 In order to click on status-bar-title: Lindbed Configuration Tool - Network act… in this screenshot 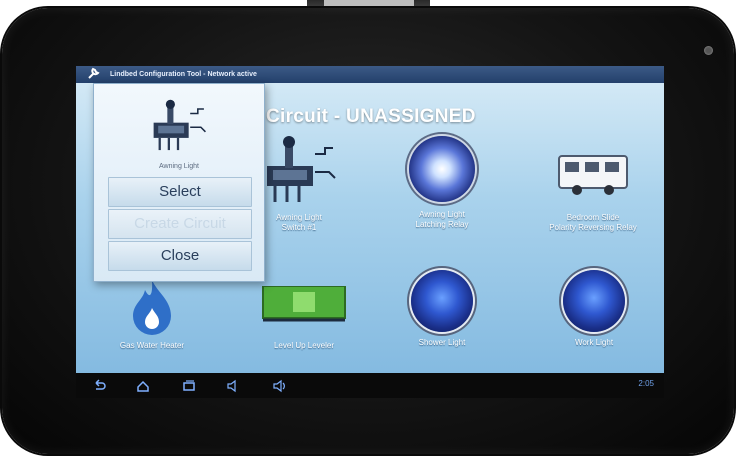, I will do `click(183, 74)`.